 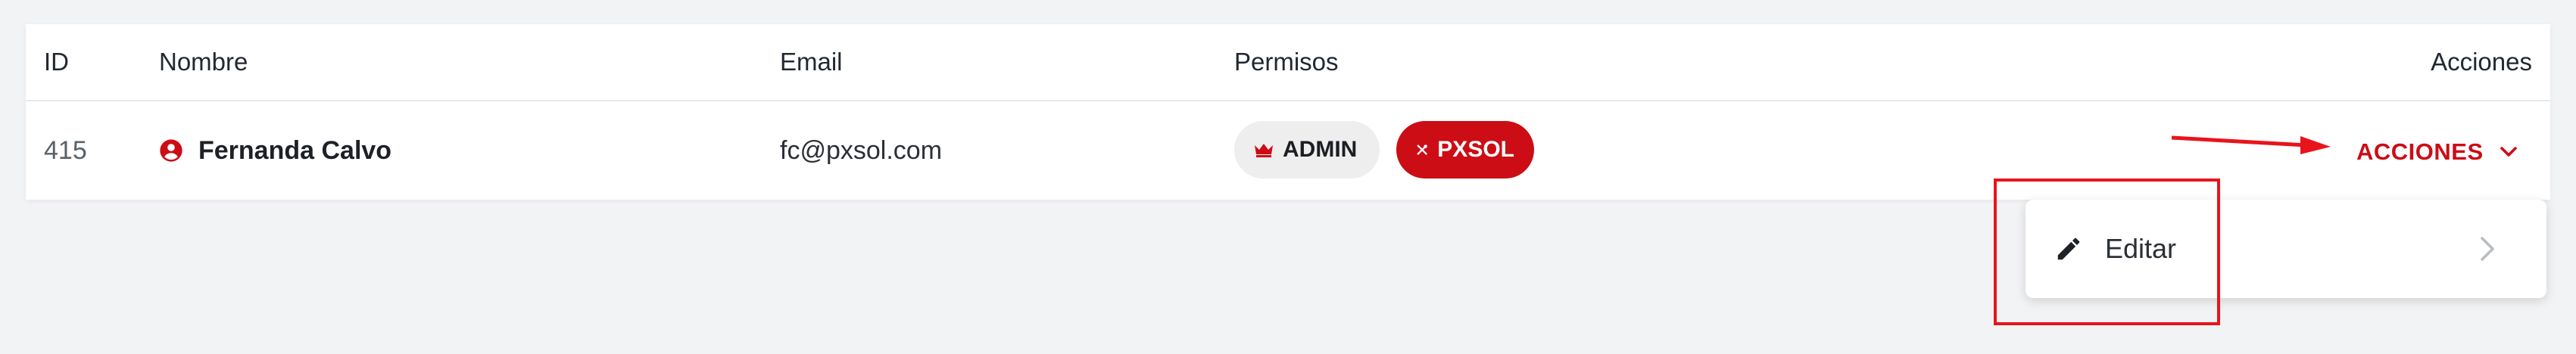 What do you see at coordinates (203, 62) in the screenshot?
I see `header-name: Nombre` at bounding box center [203, 62].